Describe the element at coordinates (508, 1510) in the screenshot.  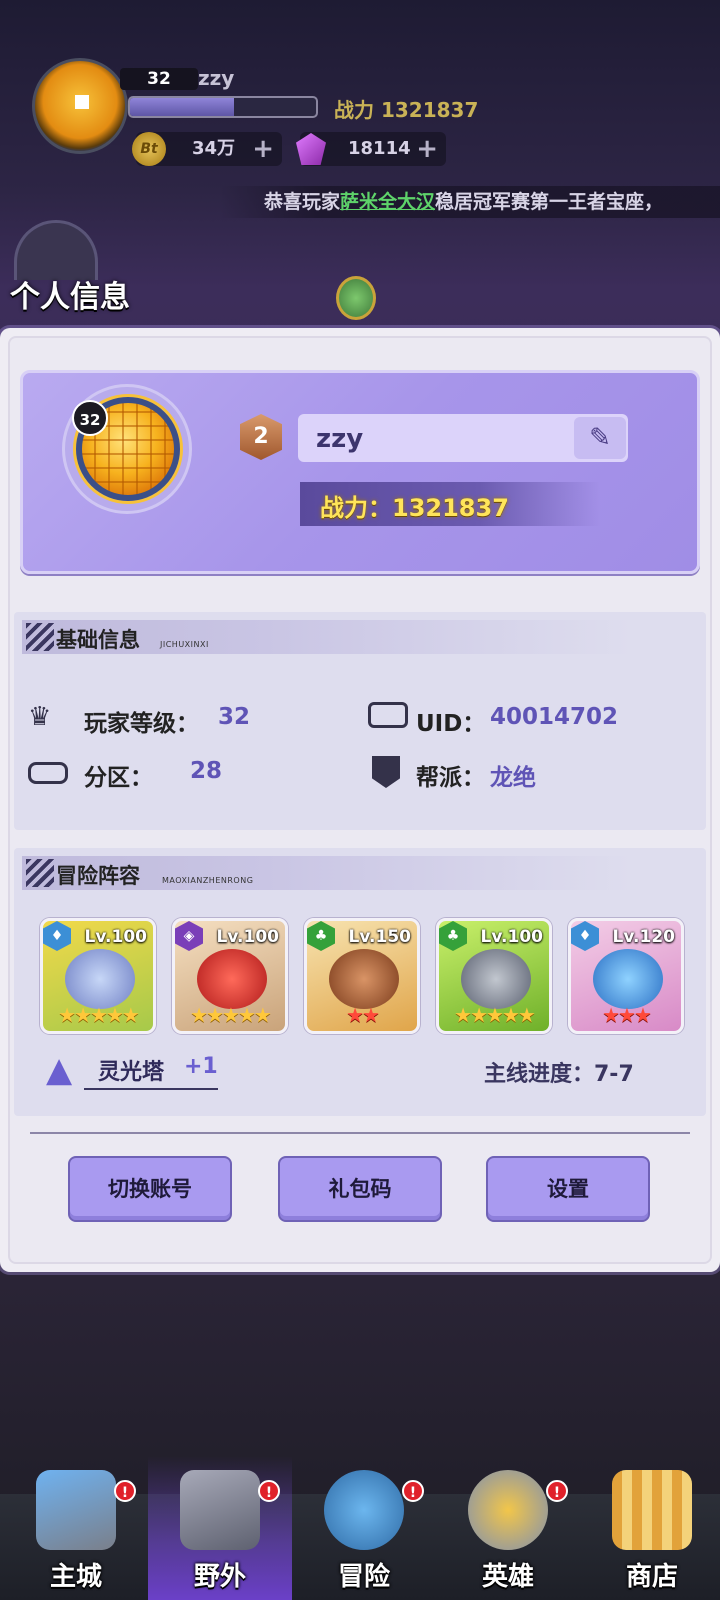
I see `hero-helmet-icon` at that location.